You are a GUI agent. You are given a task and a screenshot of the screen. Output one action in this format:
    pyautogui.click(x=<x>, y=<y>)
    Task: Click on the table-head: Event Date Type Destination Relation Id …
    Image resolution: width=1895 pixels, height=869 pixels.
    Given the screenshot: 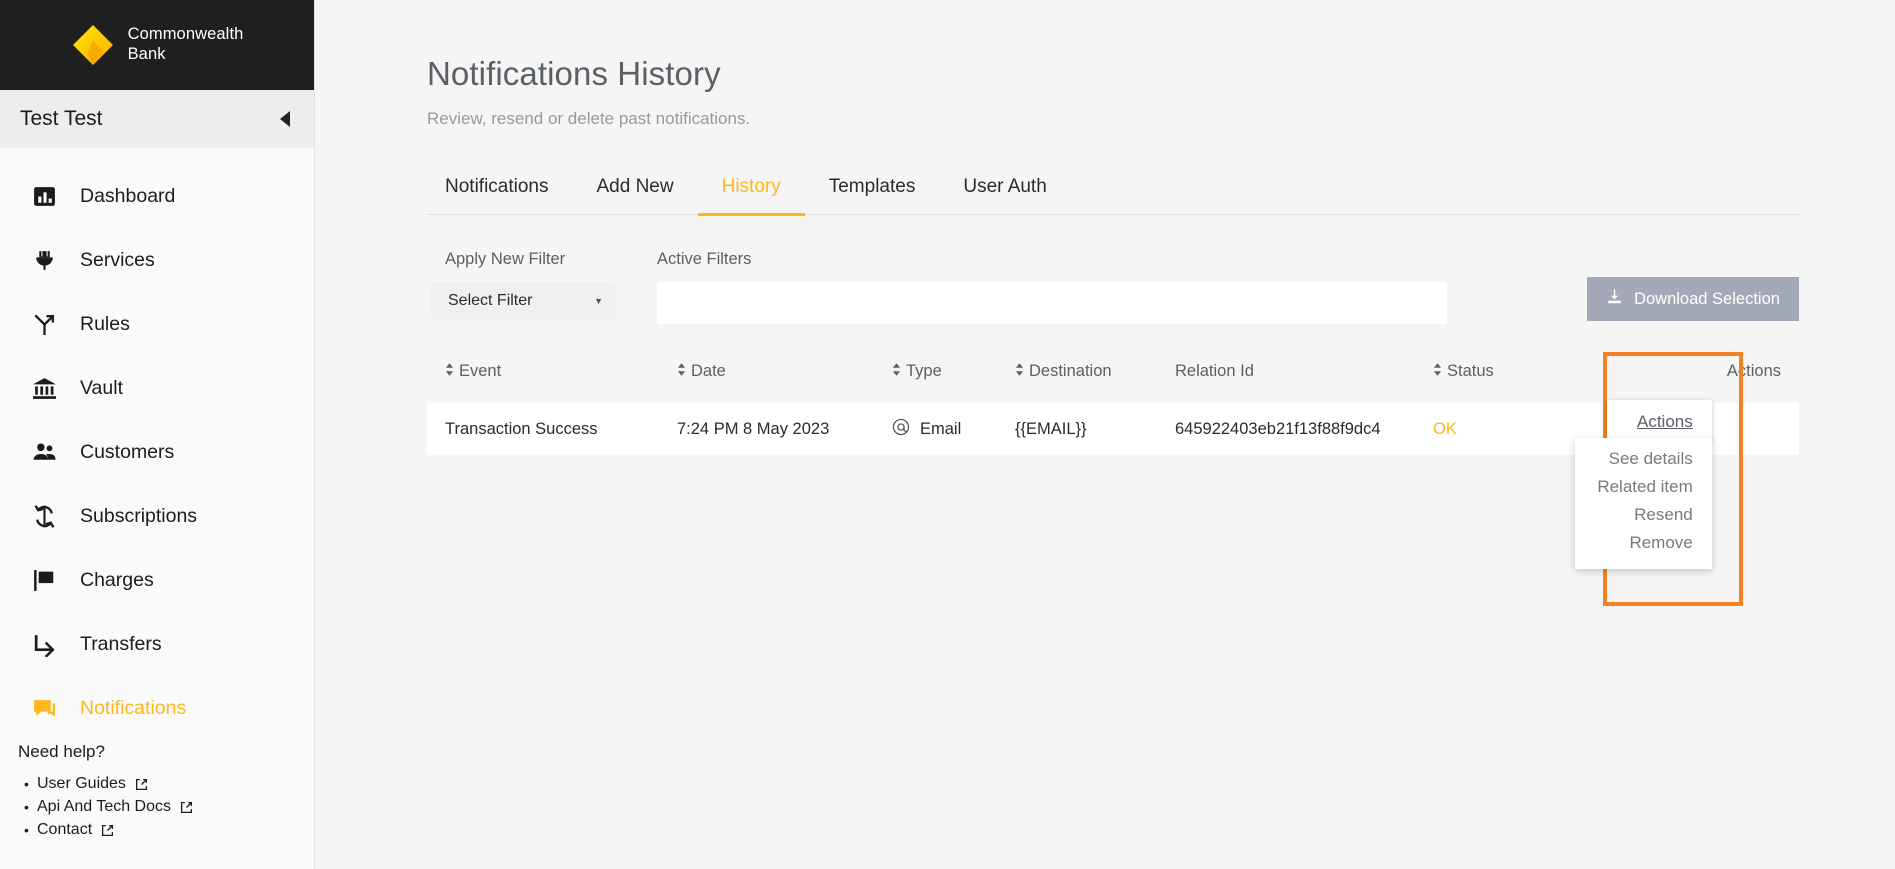 What is the action you would take?
    pyautogui.click(x=1113, y=382)
    